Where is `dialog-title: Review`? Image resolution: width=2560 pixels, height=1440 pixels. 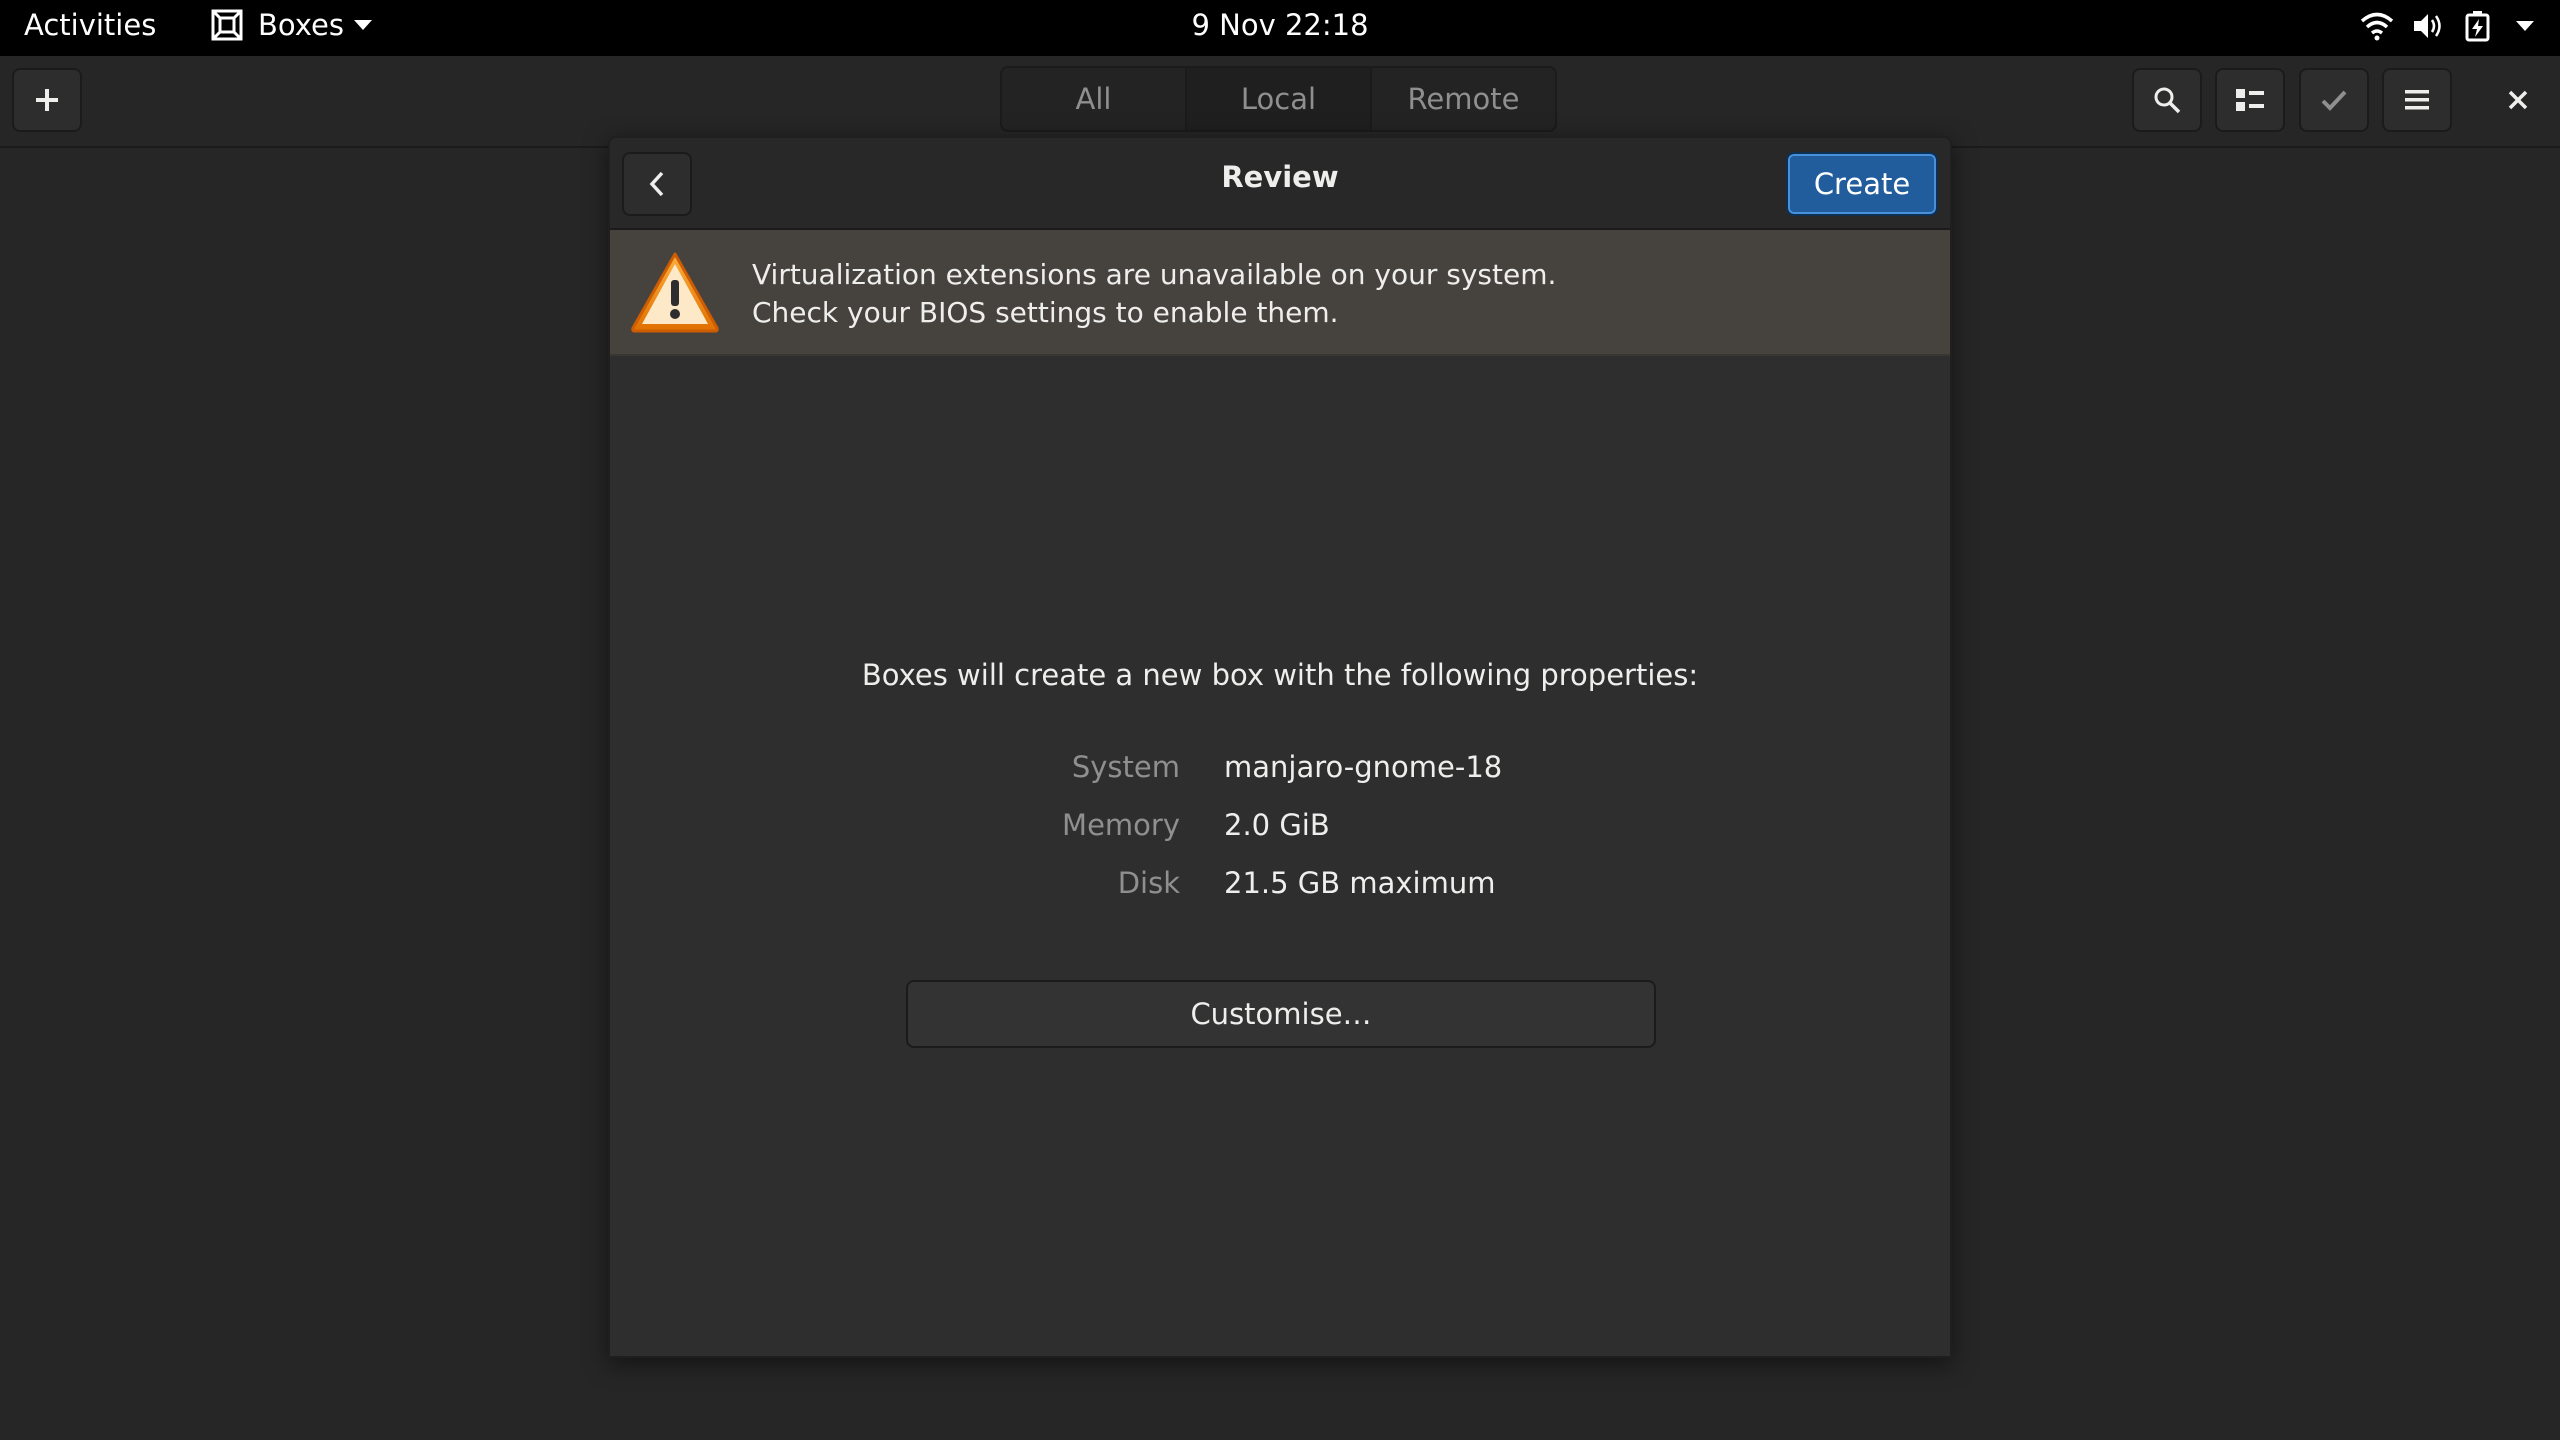 dialog-title: Review is located at coordinates (1280, 177).